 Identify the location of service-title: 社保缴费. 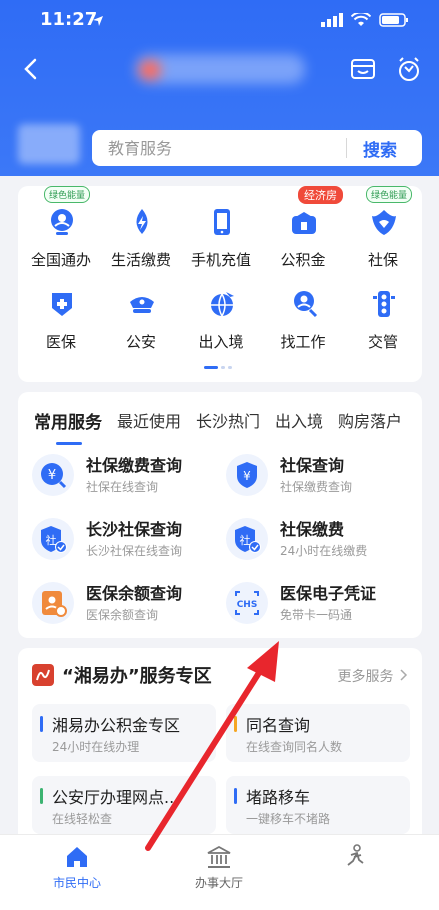
(312, 529).